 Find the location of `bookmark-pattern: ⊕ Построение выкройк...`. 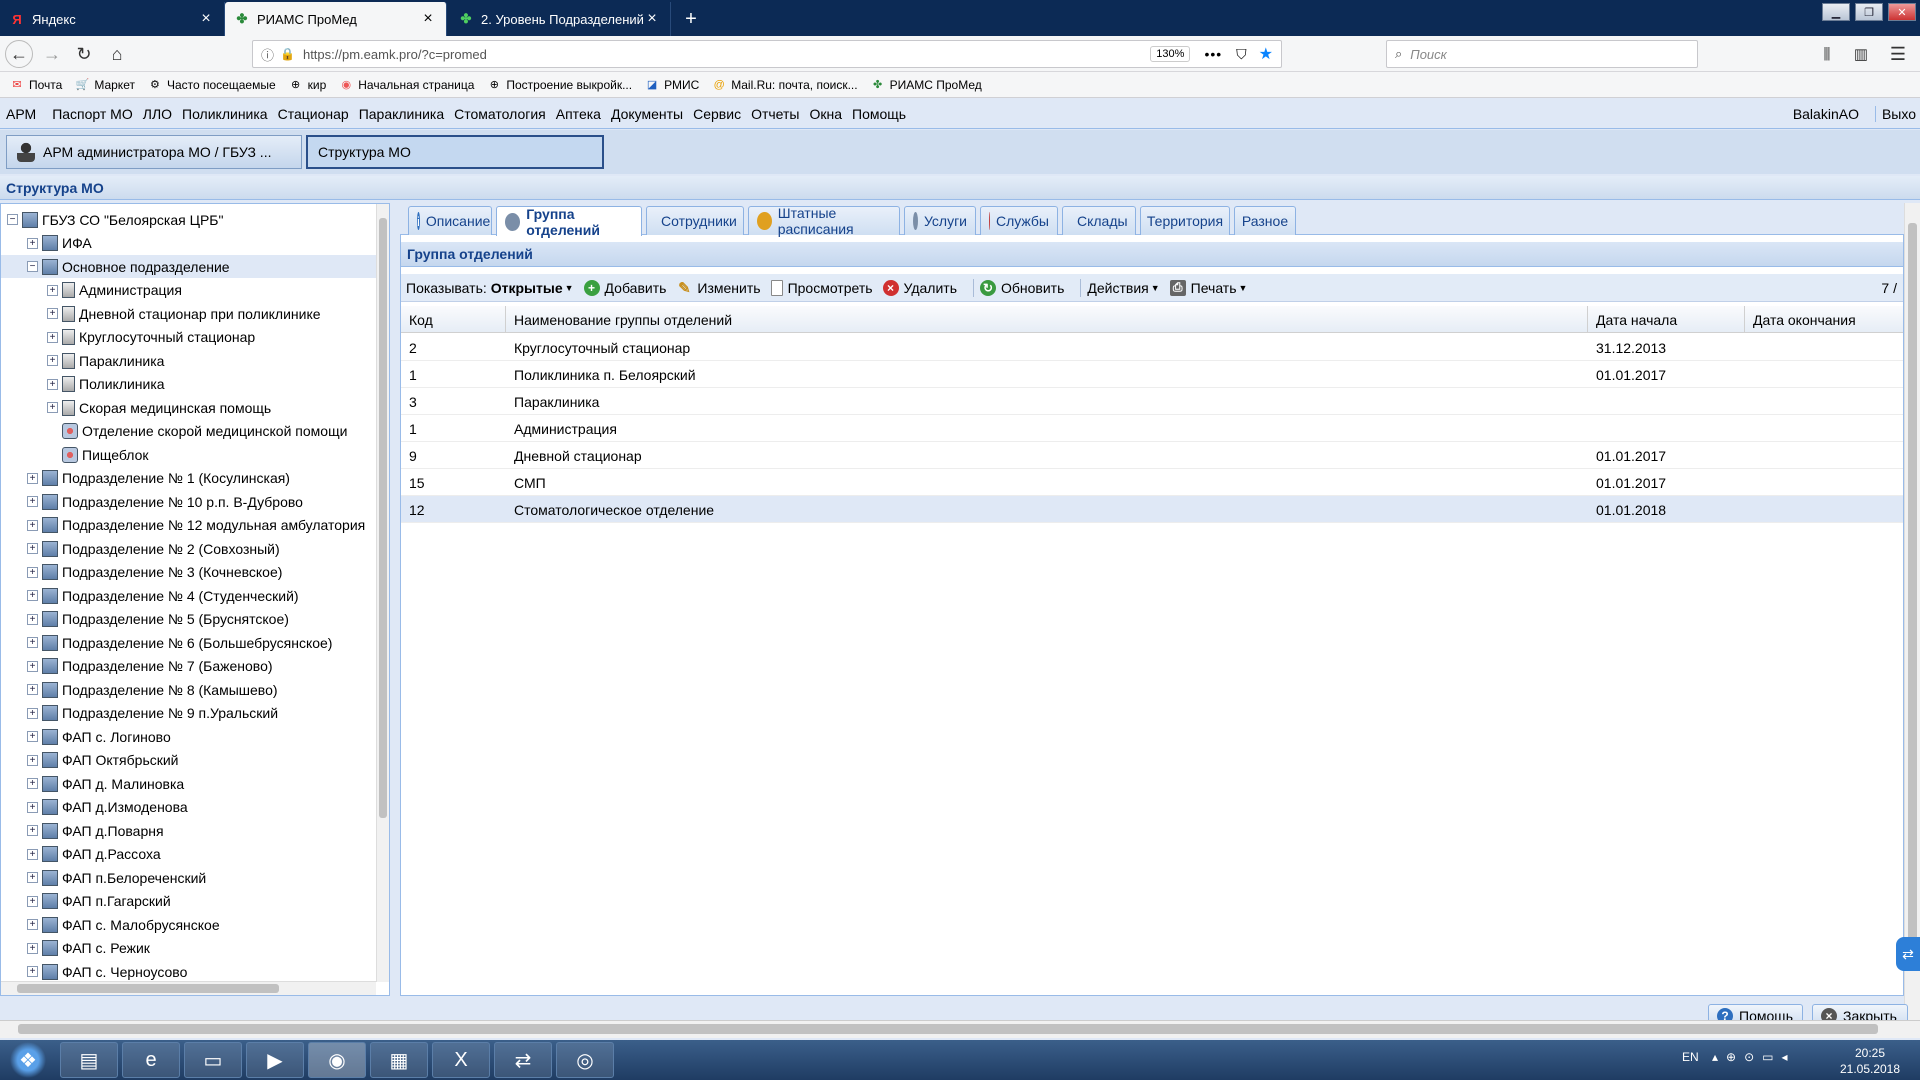

bookmark-pattern: ⊕ Построение выкройк... is located at coordinates (559, 85).